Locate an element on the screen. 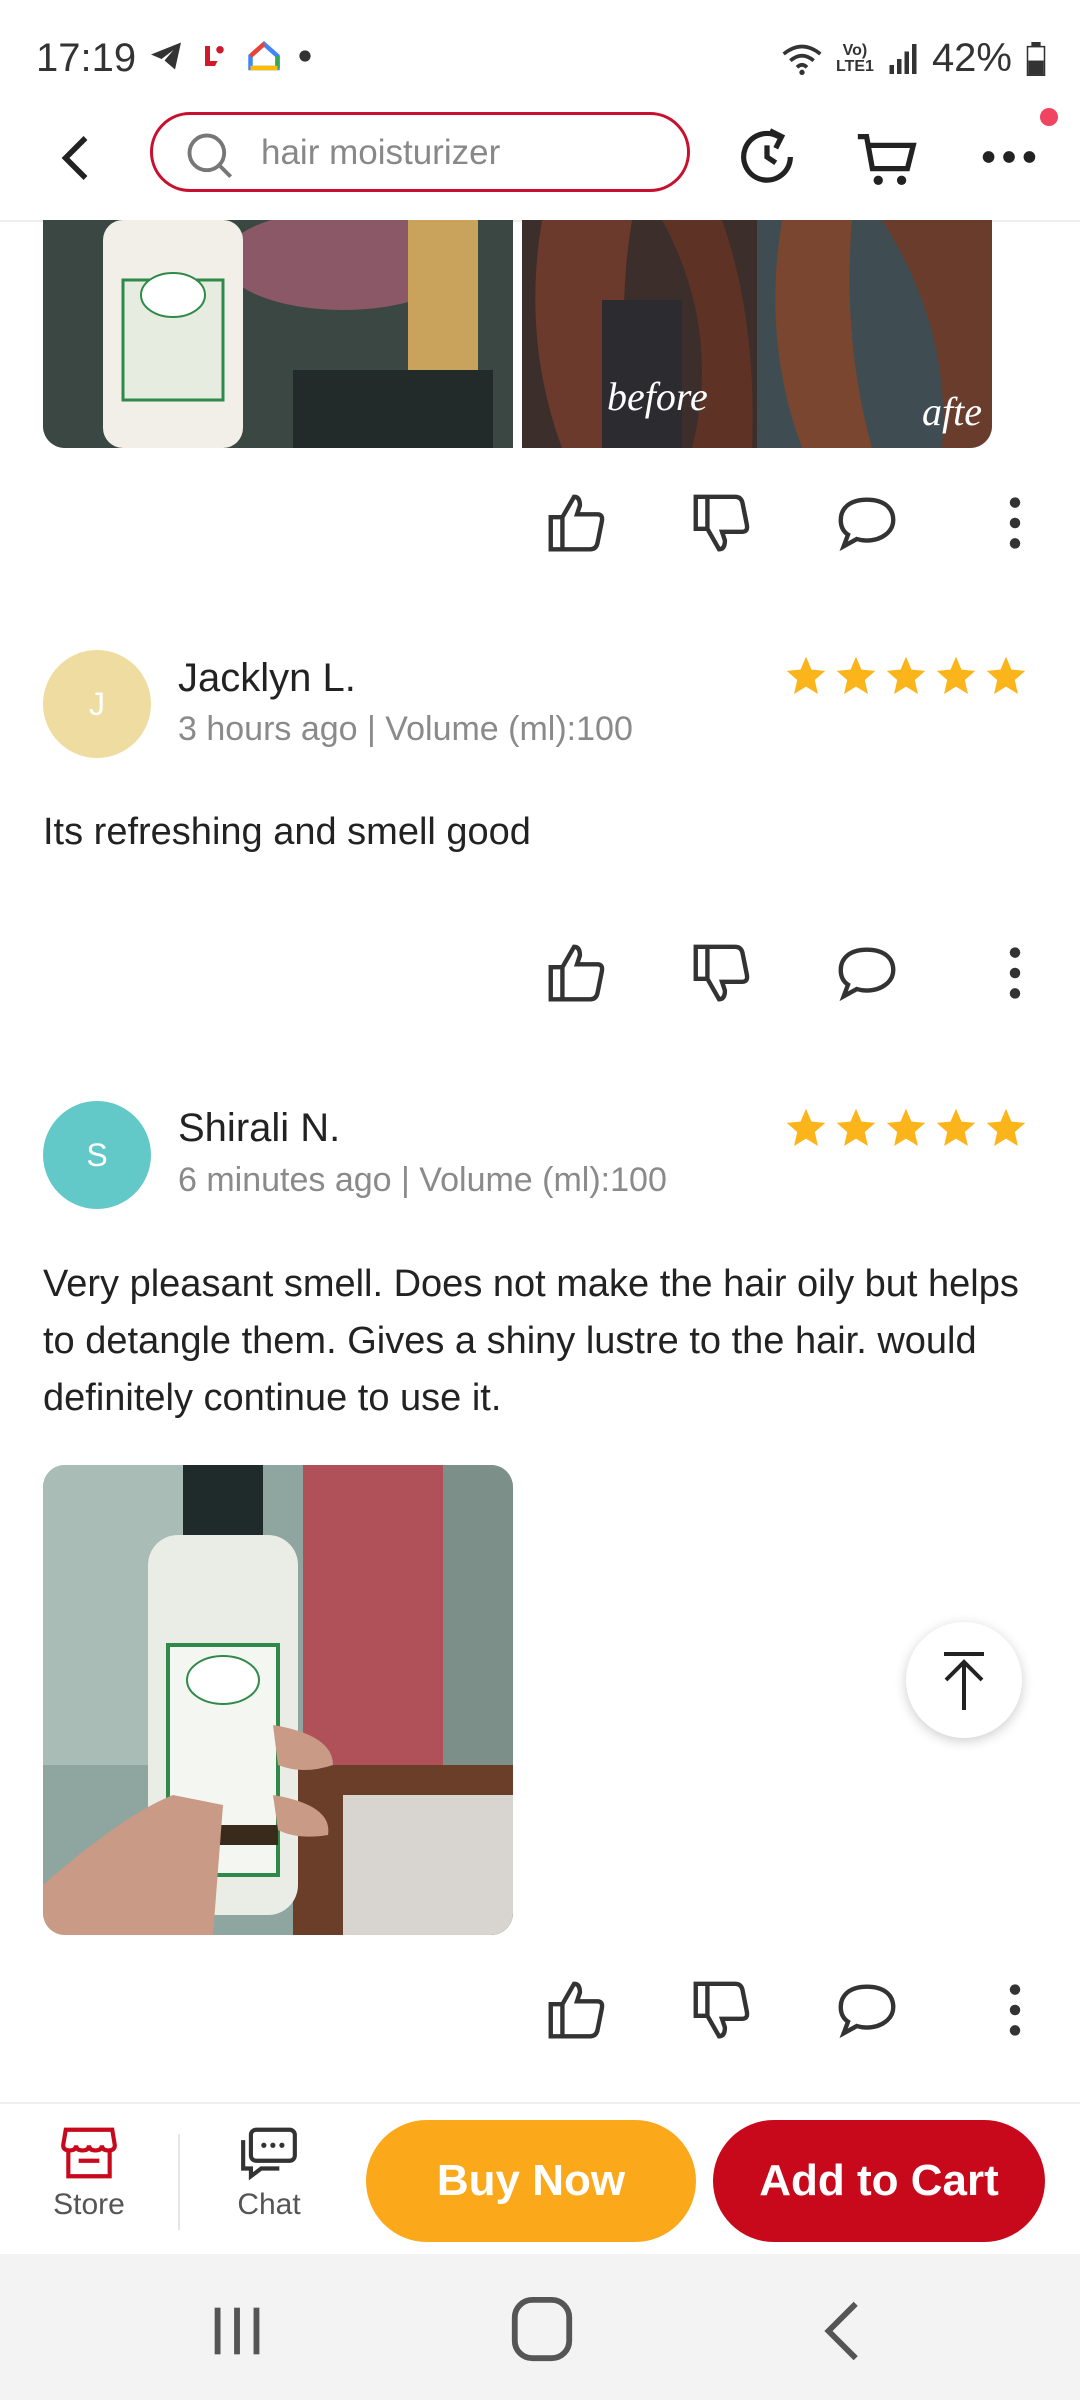  review-photo: before afte is located at coordinates (757, 334).